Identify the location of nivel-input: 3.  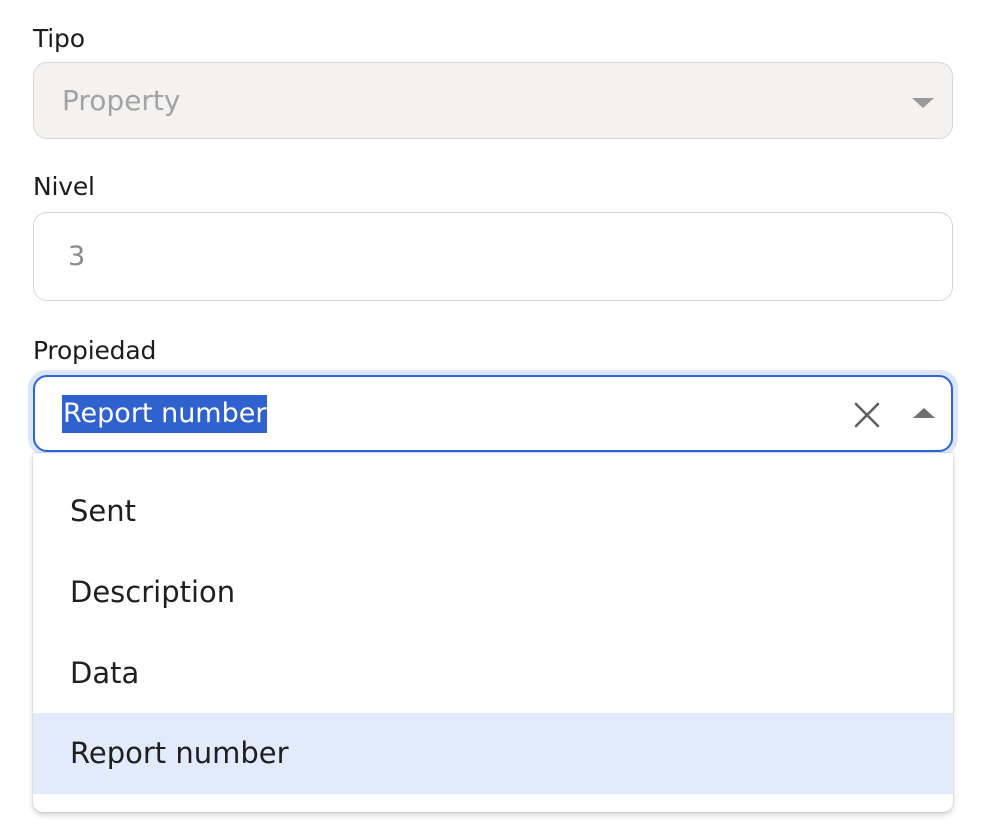
(493, 256).